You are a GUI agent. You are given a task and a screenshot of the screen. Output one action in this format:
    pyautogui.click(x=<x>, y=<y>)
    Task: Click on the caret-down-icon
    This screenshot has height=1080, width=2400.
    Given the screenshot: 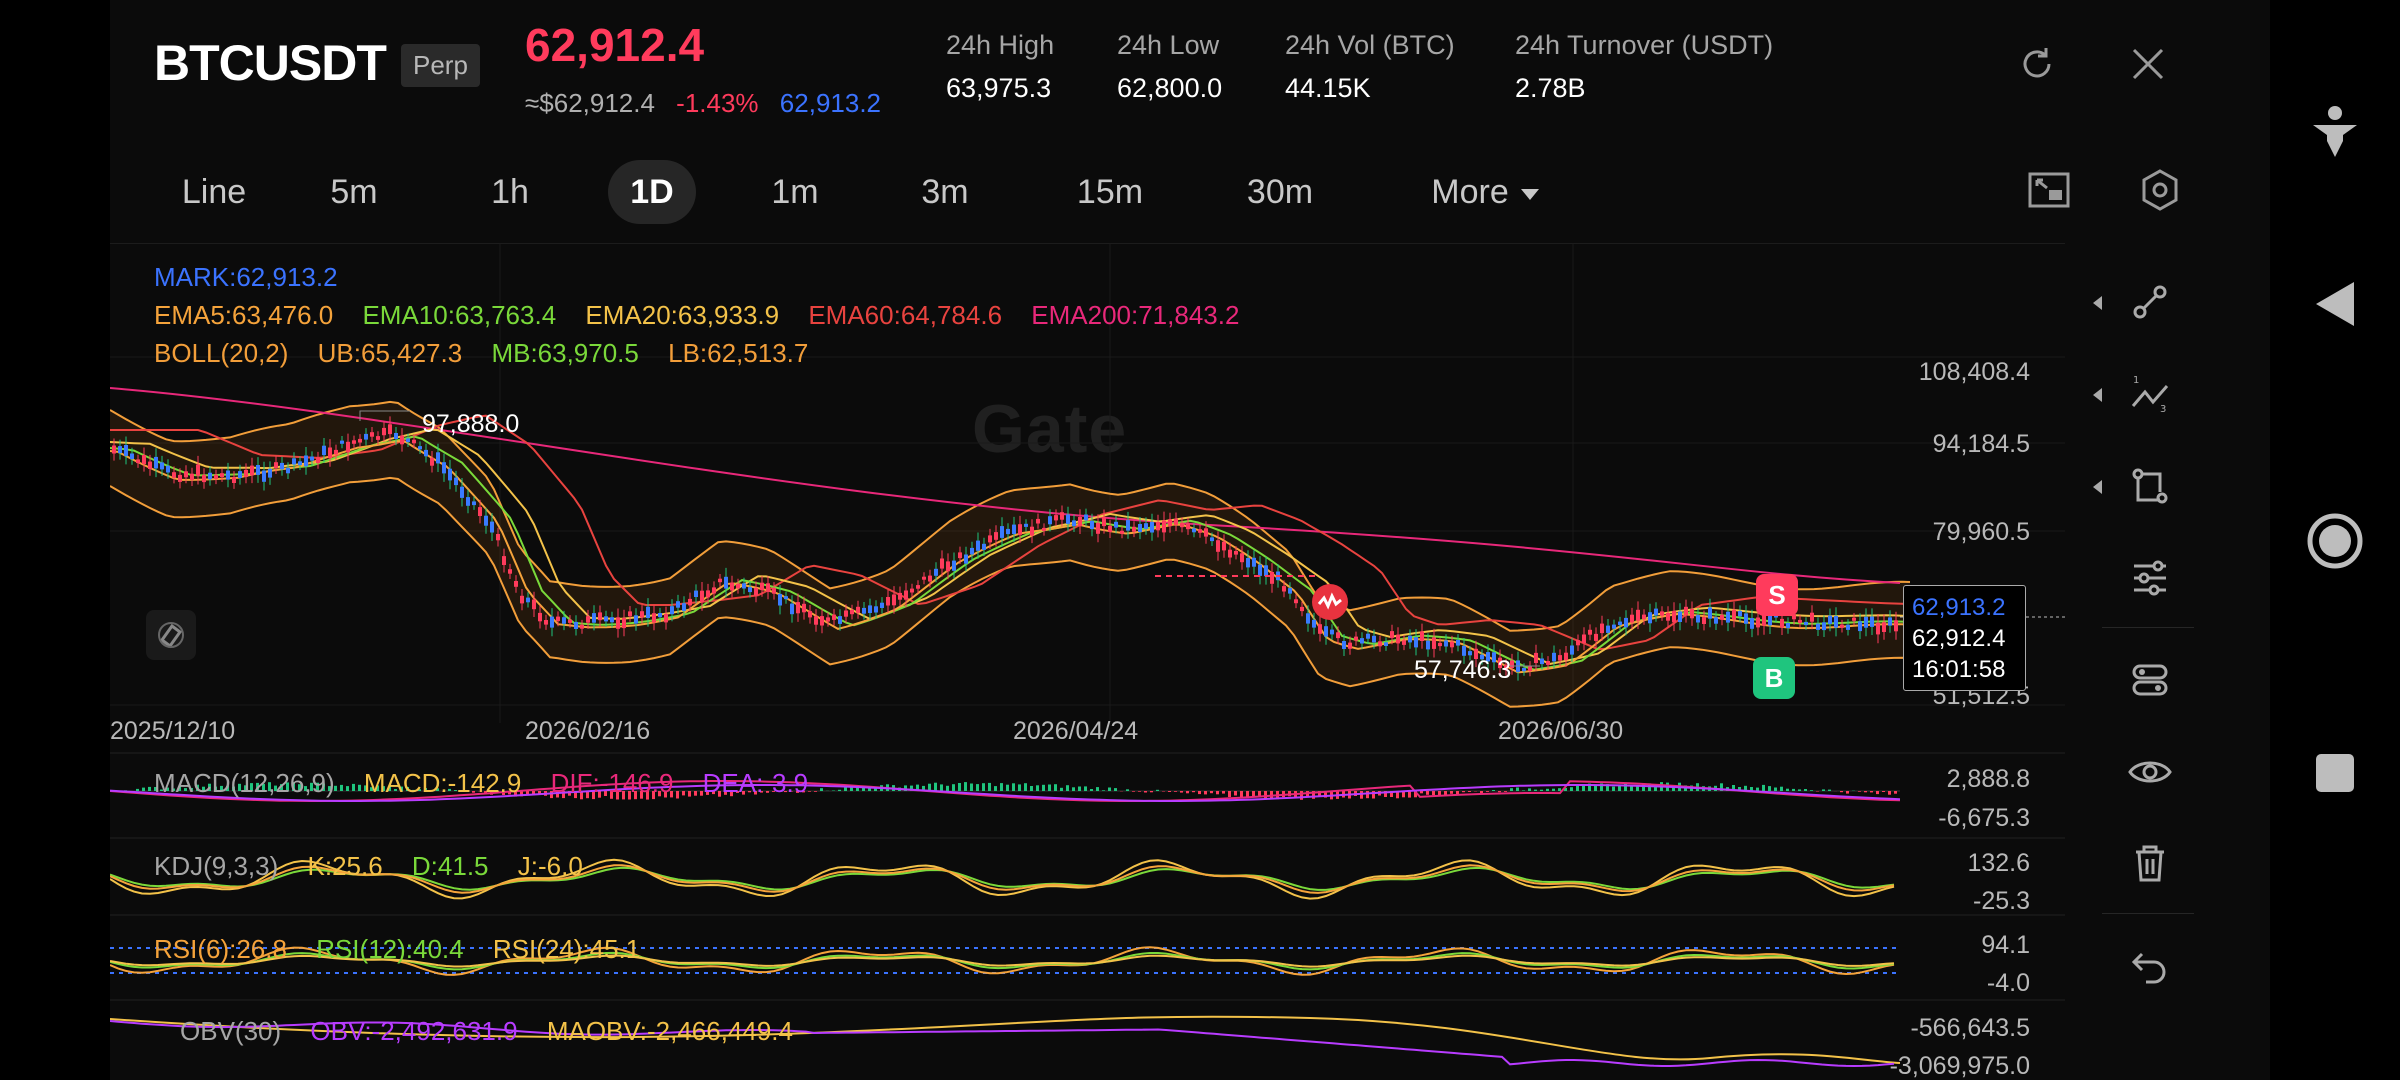 What is the action you would take?
    pyautogui.click(x=1529, y=194)
    